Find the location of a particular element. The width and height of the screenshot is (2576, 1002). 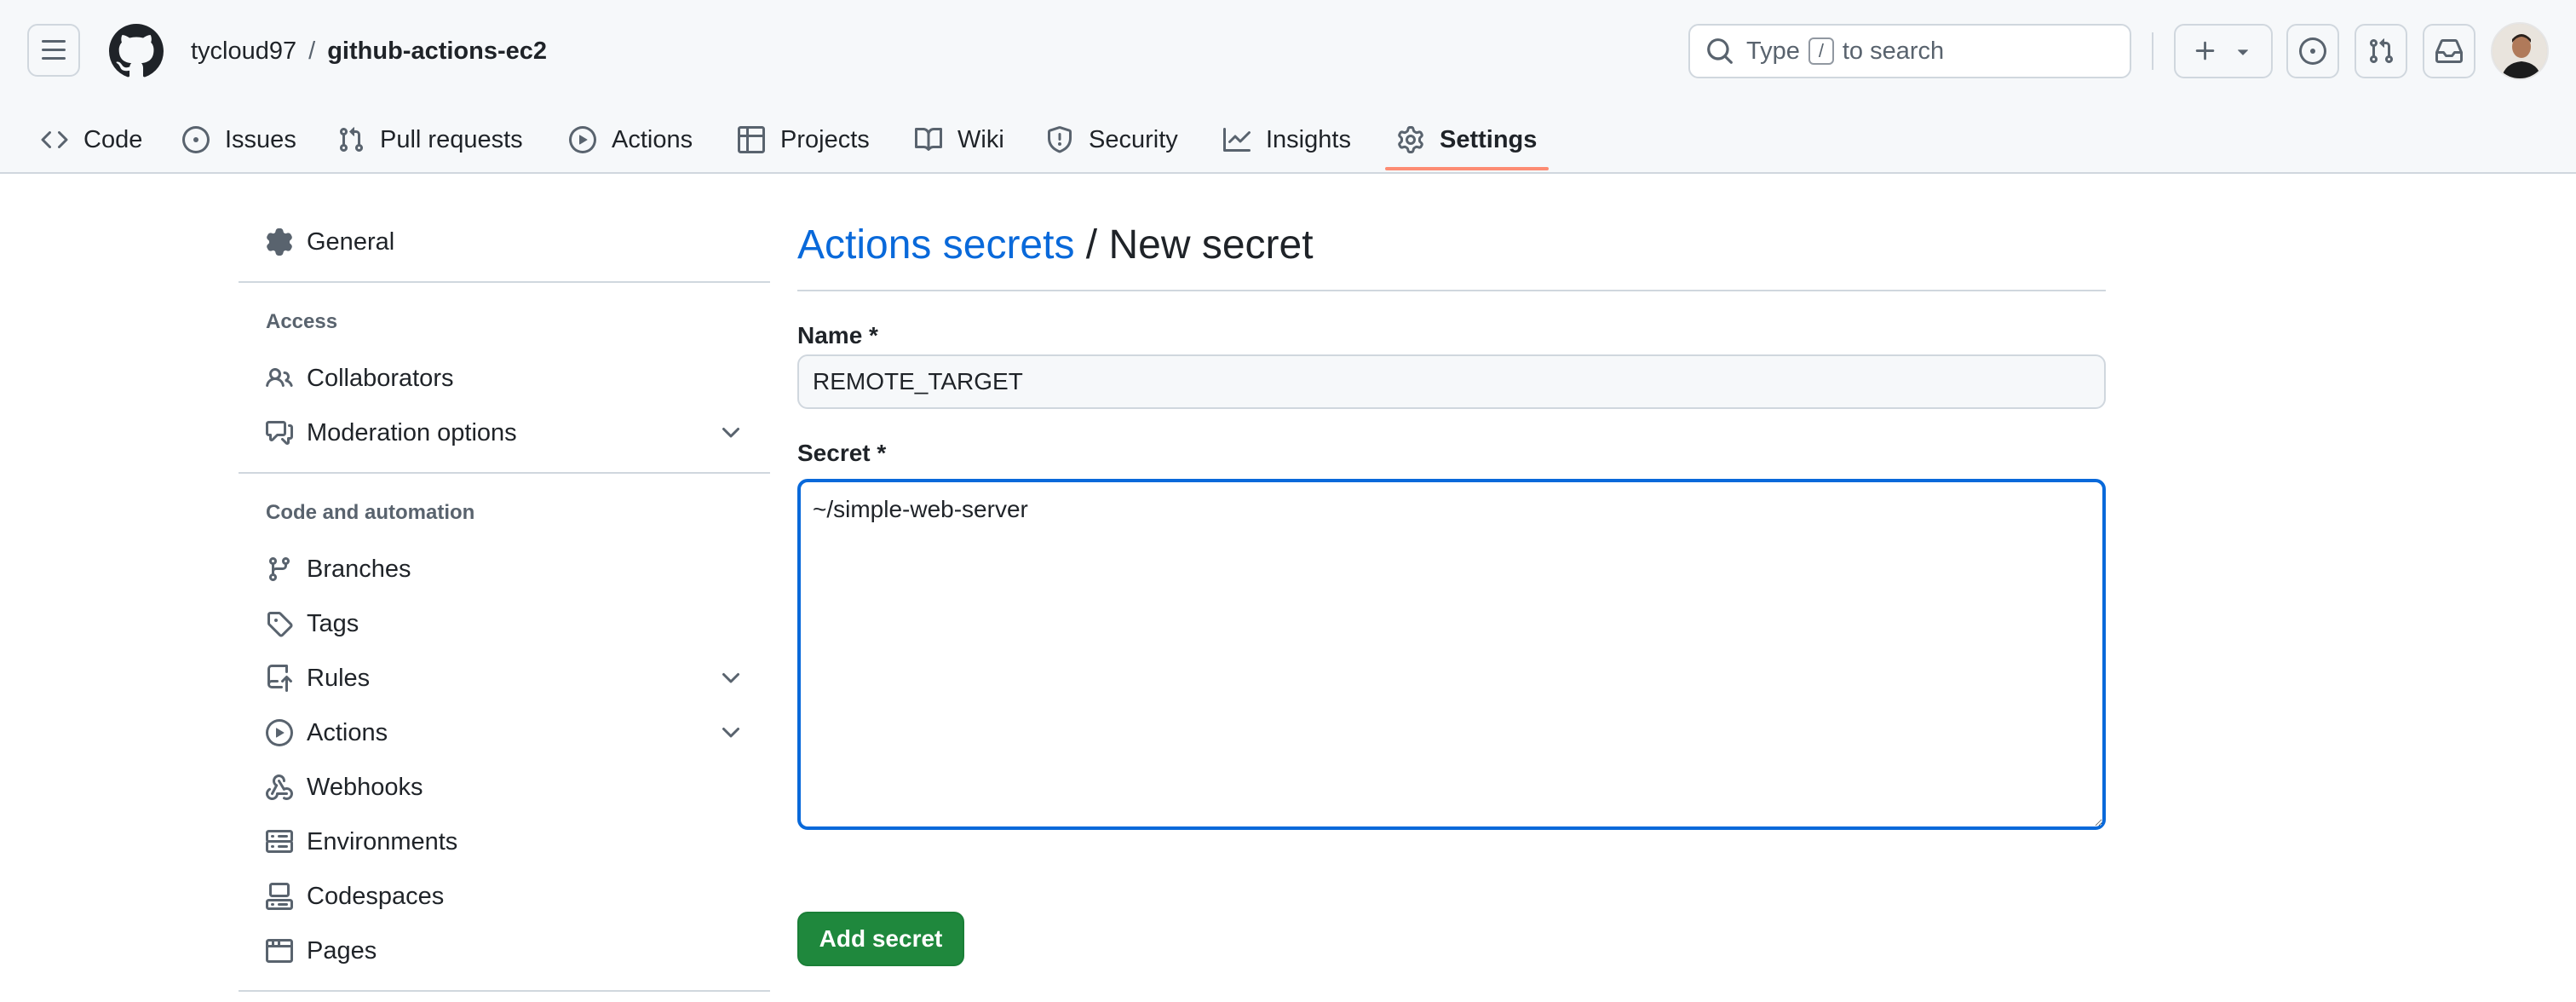

tab-code: Code is located at coordinates (91, 140).